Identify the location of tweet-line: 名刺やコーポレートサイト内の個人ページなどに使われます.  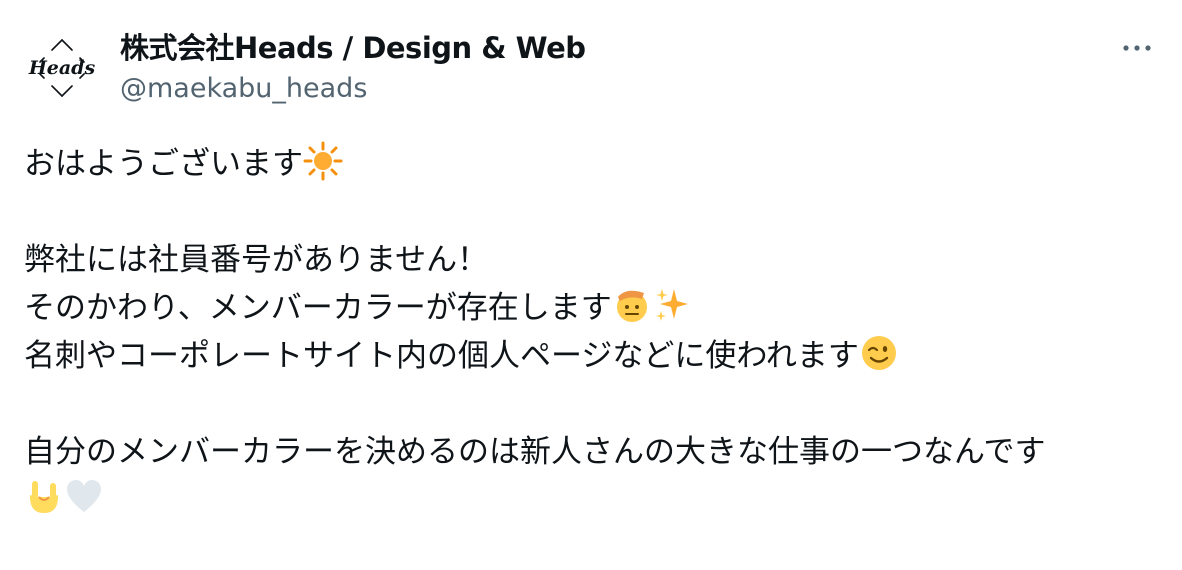
(594, 356).